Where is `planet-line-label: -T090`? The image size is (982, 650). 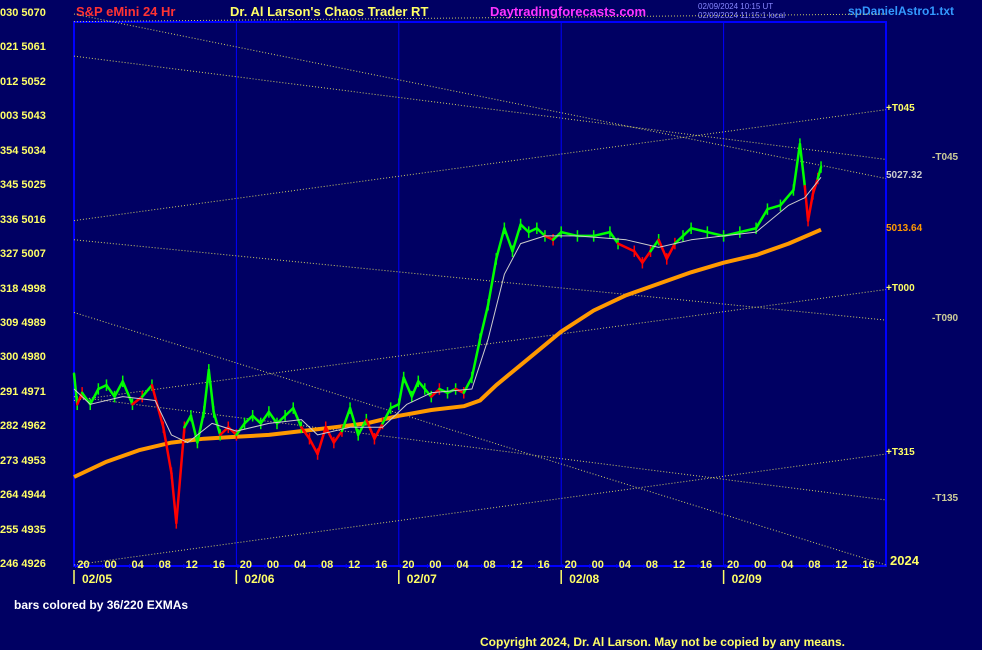
planet-line-label: -T090 is located at coordinates (945, 319).